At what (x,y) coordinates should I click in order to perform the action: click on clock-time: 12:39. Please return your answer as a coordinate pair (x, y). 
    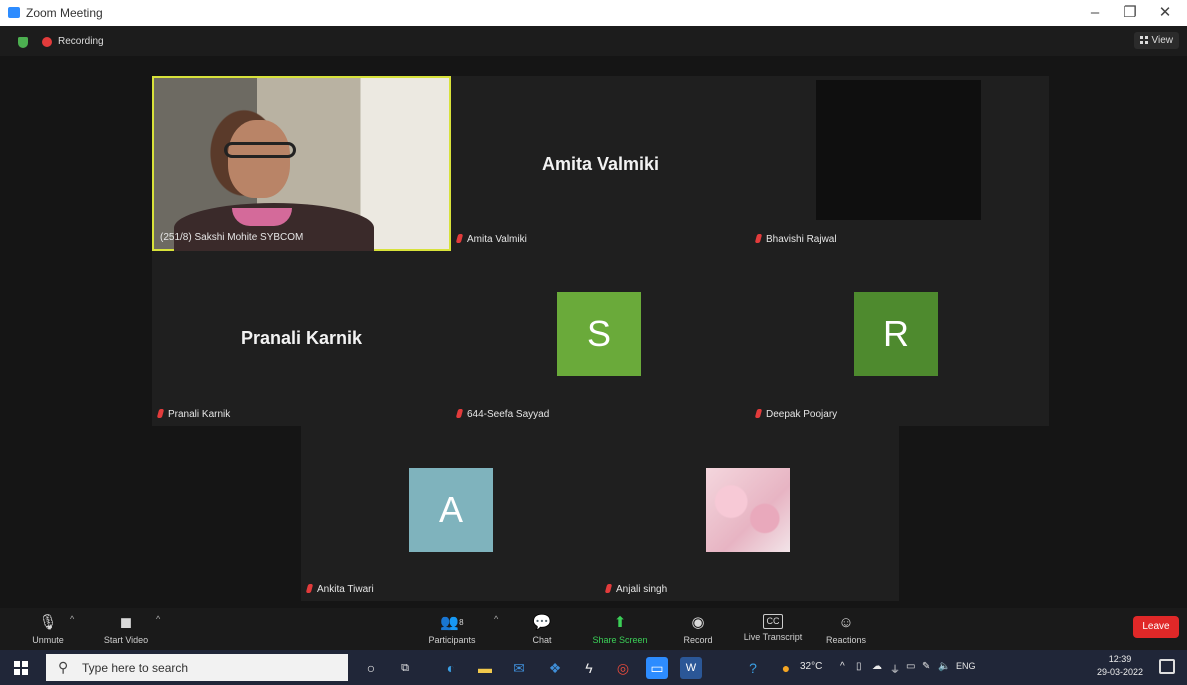
    Looking at the image, I should click on (1120, 659).